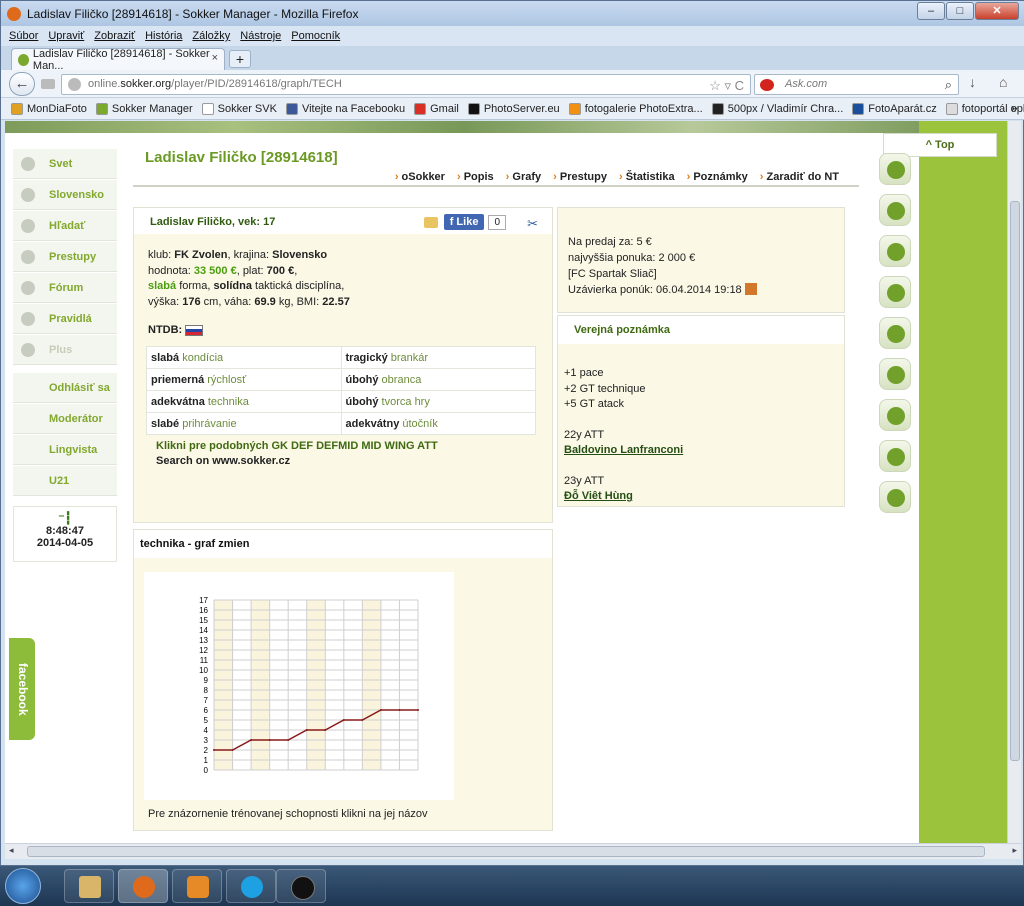  I want to click on skill-cell: adekvátny útočník, so click(438, 423).